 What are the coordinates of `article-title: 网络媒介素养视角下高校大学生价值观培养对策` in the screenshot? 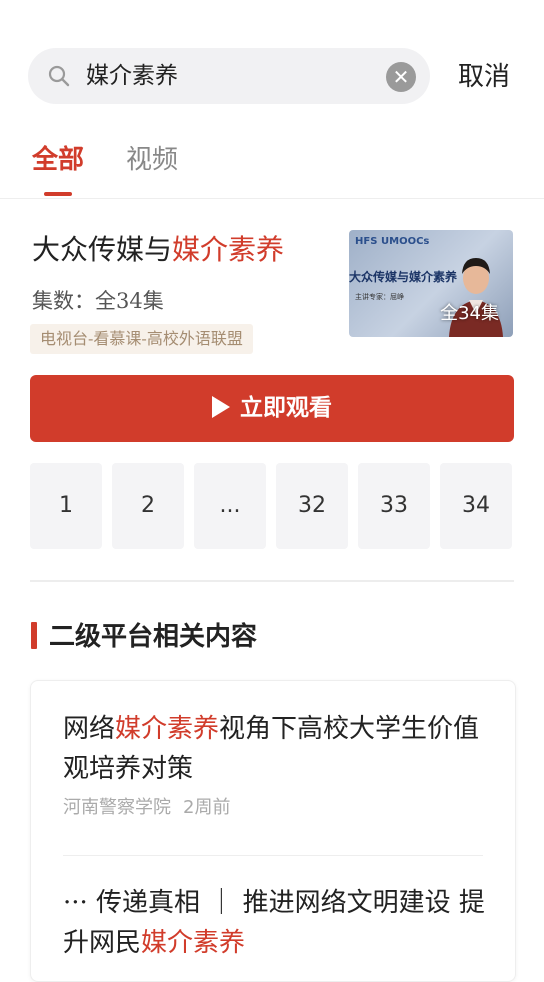 It's located at (278, 749).